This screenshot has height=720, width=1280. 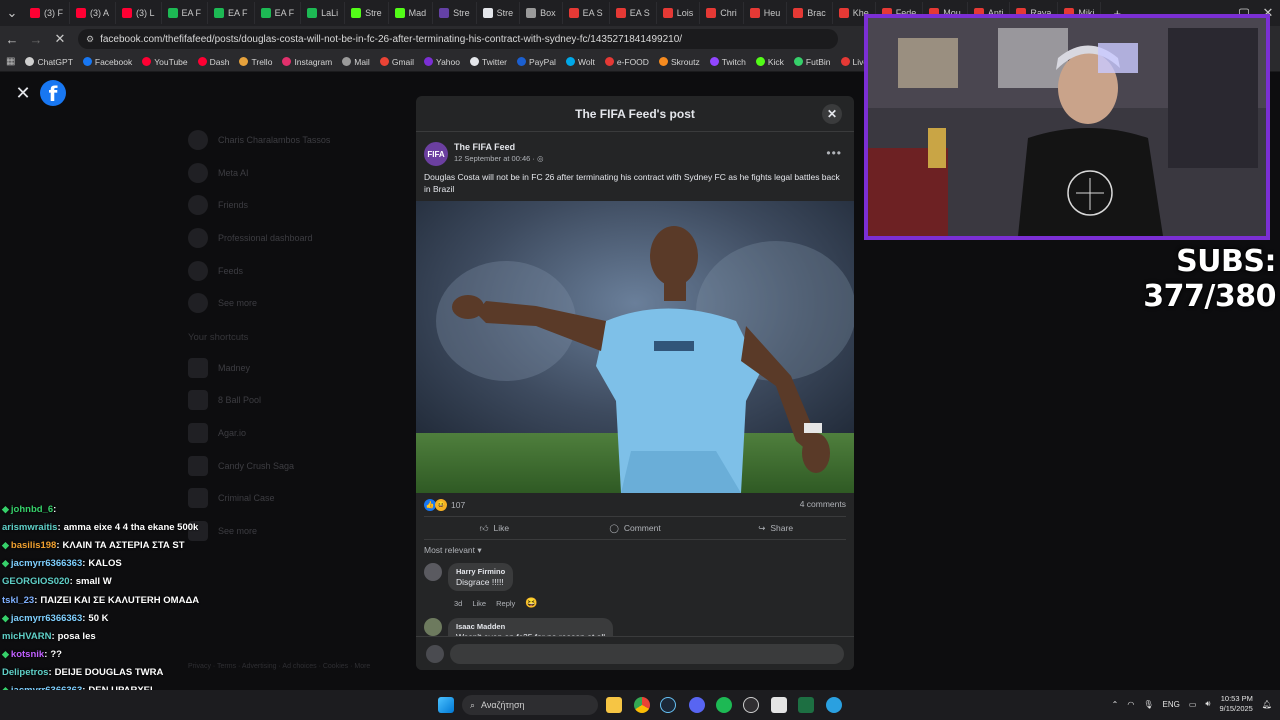 I want to click on page-name-link: The FIFA Feed, so click(x=499, y=147).